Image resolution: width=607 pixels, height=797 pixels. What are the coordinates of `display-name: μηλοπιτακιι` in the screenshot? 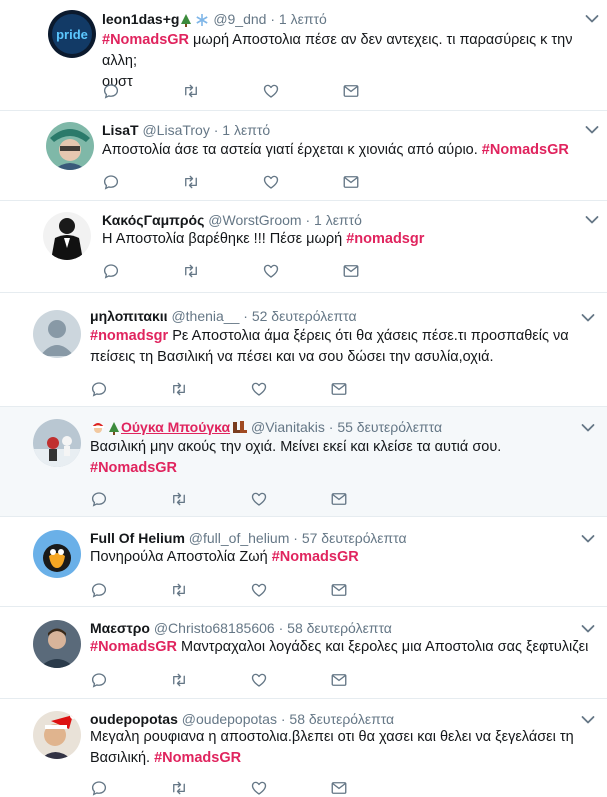 It's located at (129, 316).